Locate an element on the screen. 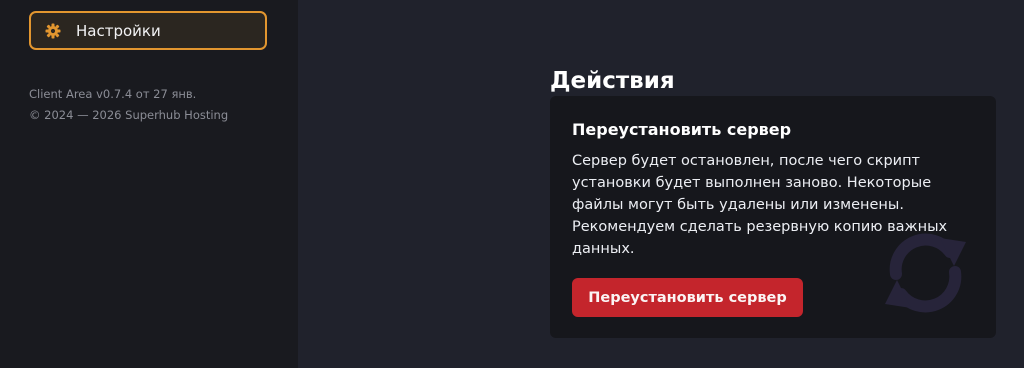  reinstall-server-button: Переустановить сервер is located at coordinates (687, 297).